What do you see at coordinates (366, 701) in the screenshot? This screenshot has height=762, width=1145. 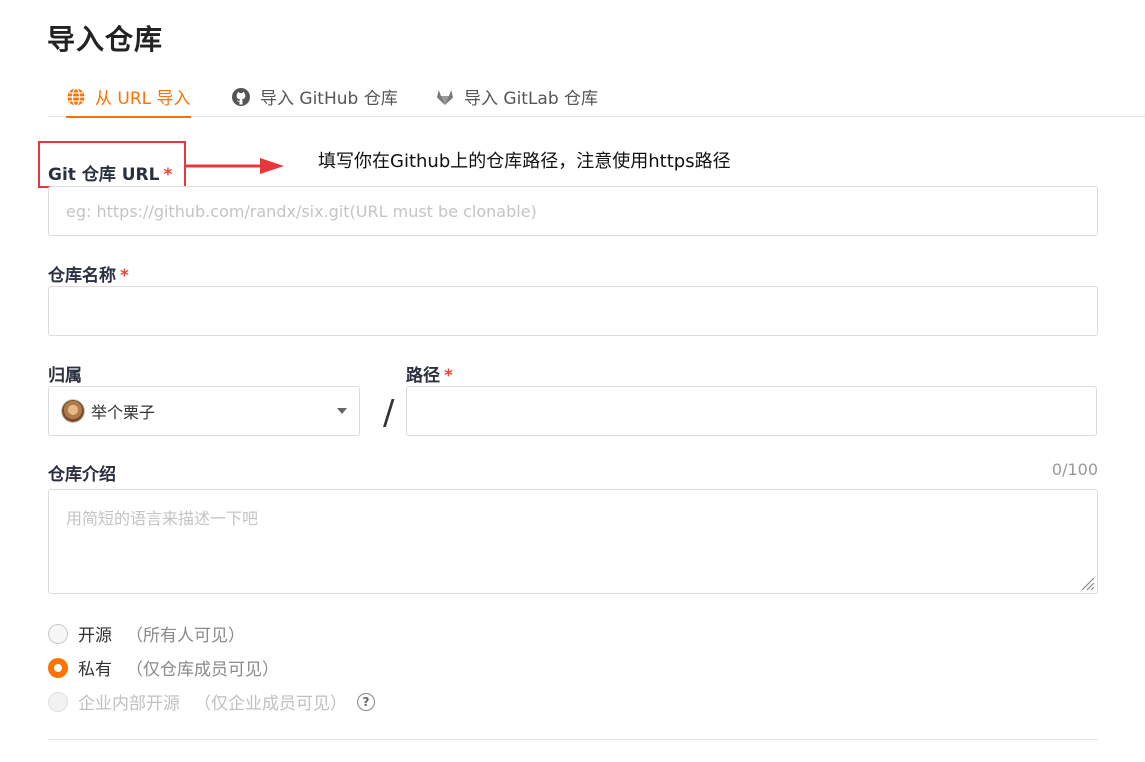 I see `help-icon: ?` at bounding box center [366, 701].